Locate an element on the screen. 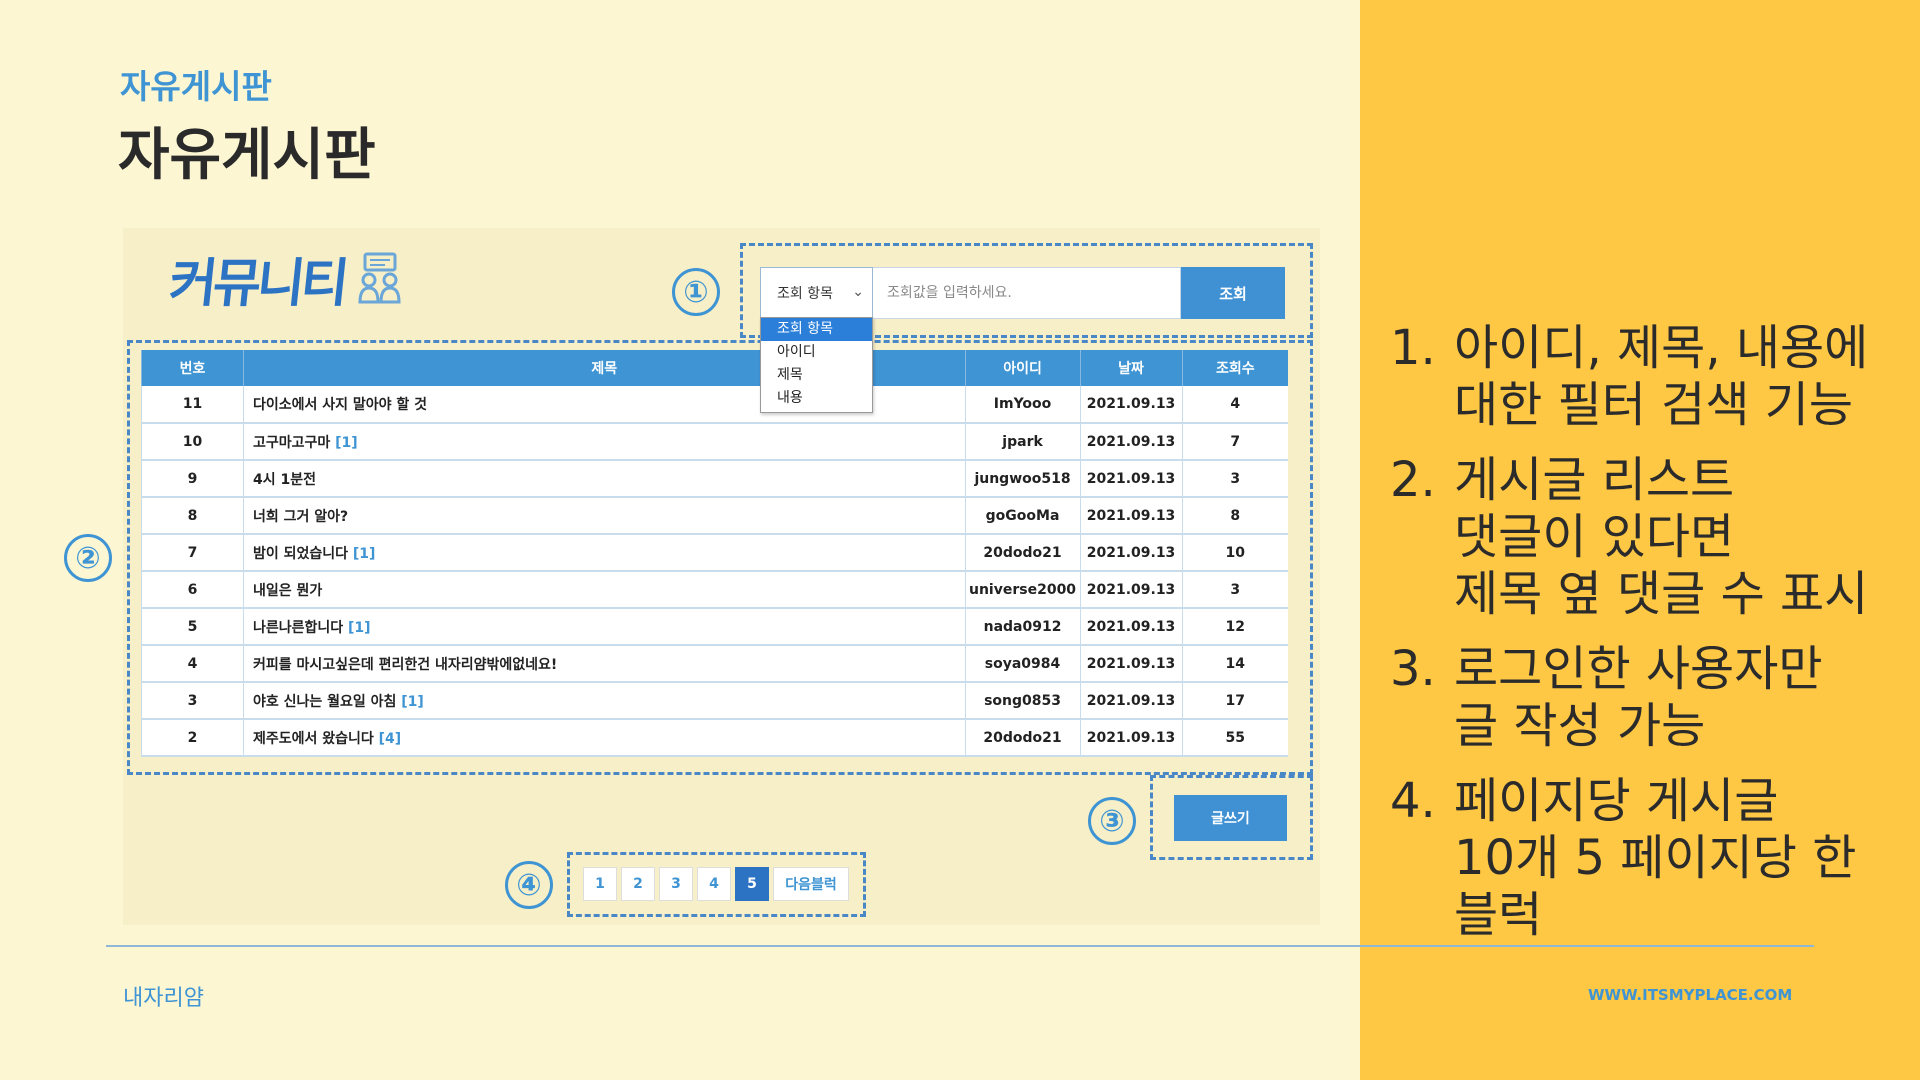 The height and width of the screenshot is (1080, 1920). feature-item: 1. 아이디, 제목, 내용에 대한 필터 검색 기능 is located at coordinates (1650, 377).